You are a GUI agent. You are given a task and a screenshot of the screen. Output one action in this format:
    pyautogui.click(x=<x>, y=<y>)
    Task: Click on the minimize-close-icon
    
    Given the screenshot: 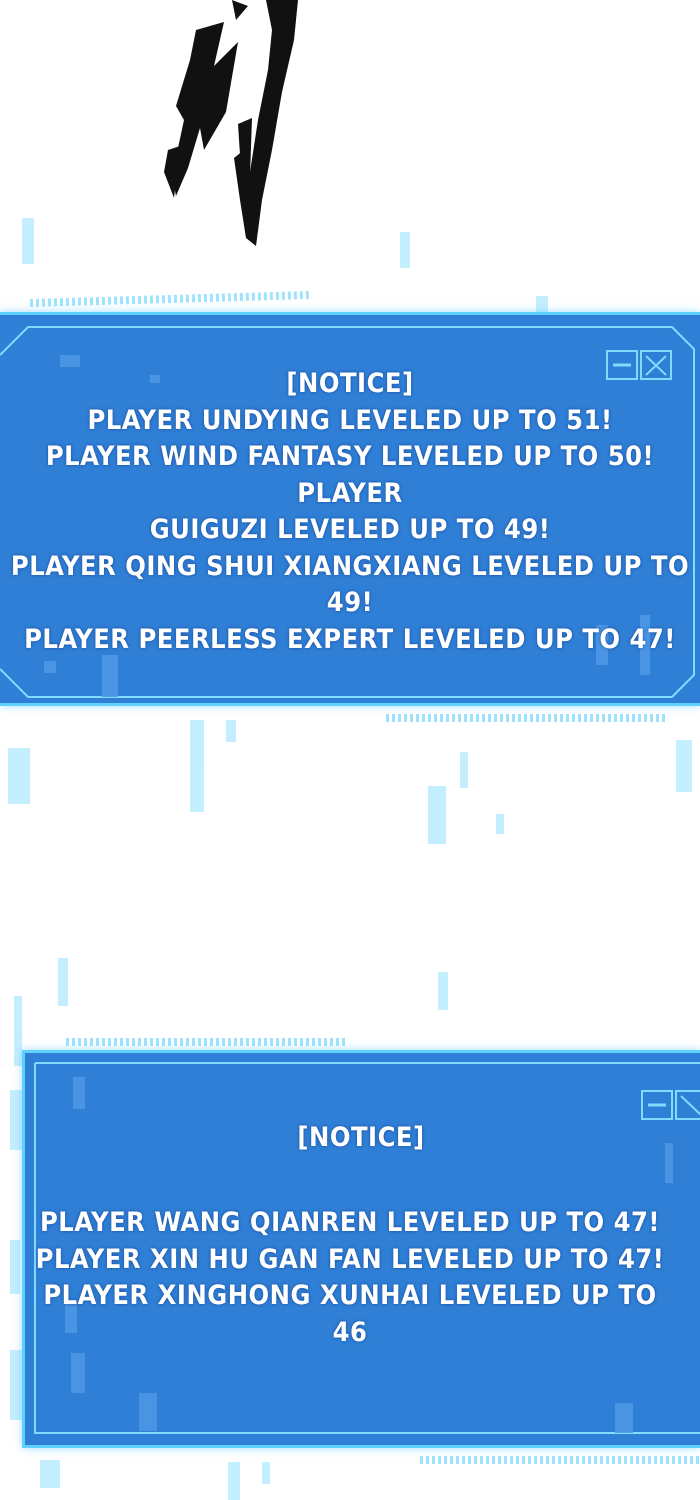 What is the action you would take?
    pyautogui.click(x=670, y=1105)
    